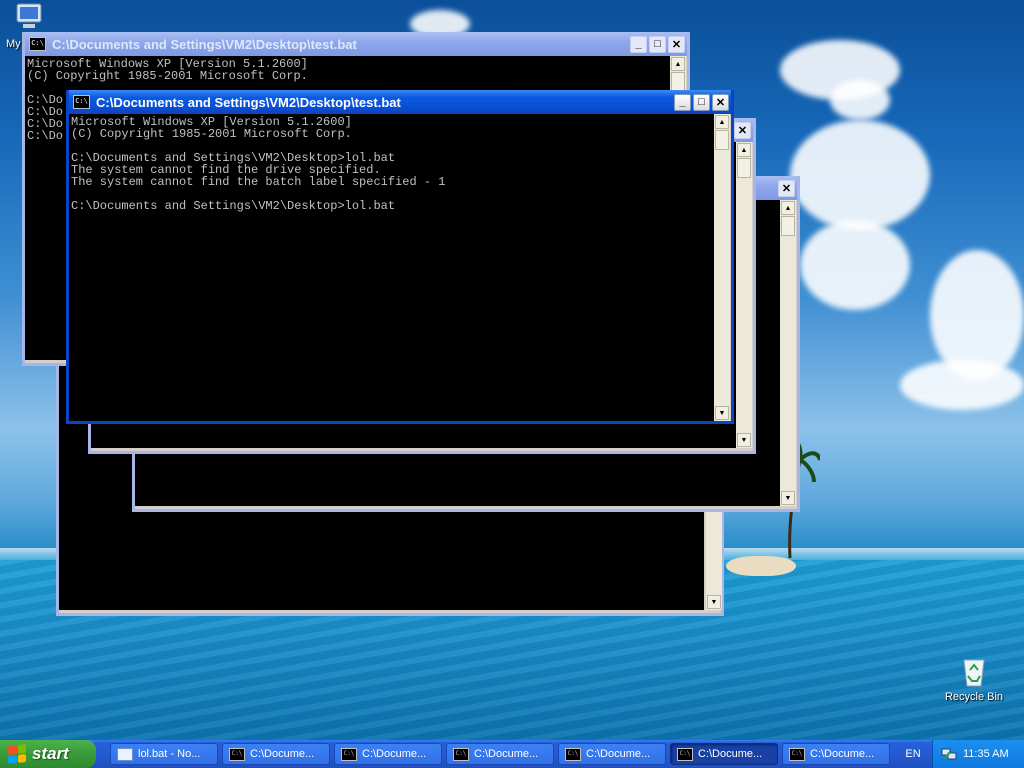  What do you see at coordinates (13, 44) in the screenshot?
I see `my-computer-label: My` at bounding box center [13, 44].